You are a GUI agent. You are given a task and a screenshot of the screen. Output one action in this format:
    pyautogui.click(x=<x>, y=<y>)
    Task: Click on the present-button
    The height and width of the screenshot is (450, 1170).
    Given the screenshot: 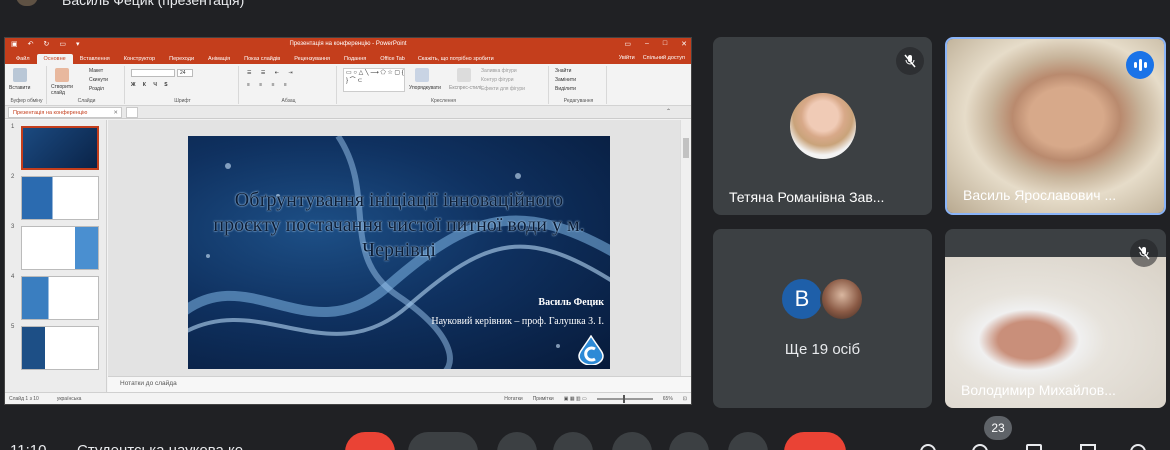 What is the action you would take?
    pyautogui.click(x=632, y=441)
    